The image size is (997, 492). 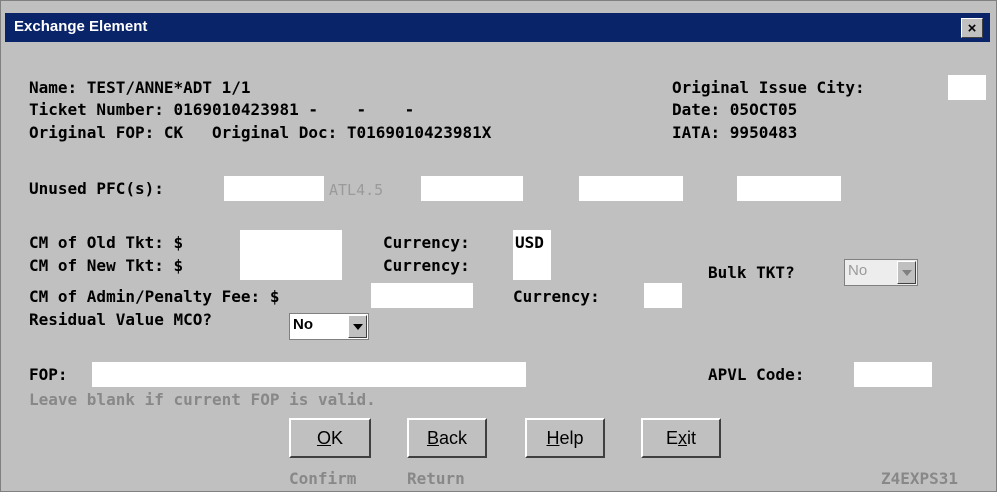 I want to click on currency-label-2: Currency:, so click(x=426, y=265).